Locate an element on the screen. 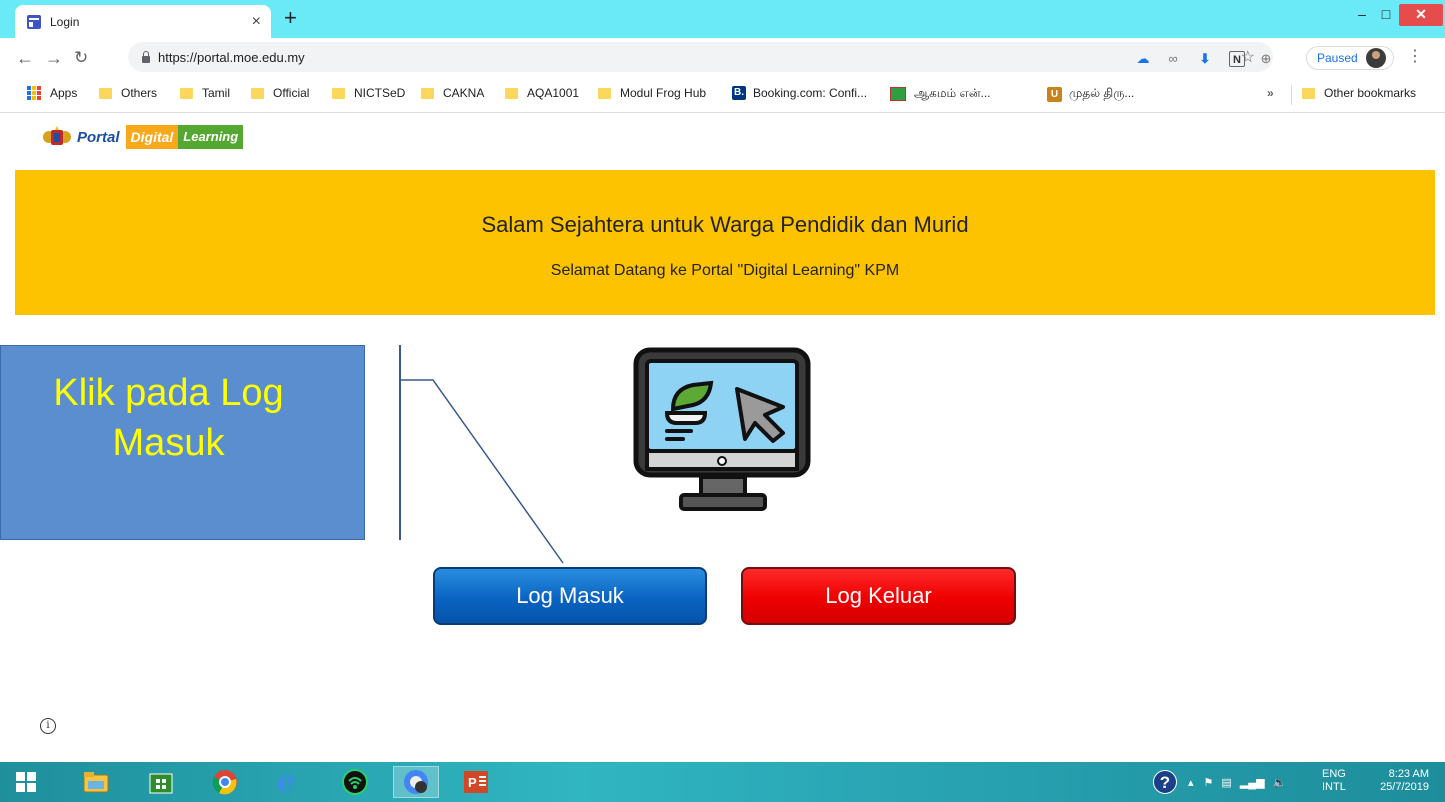 The image size is (1445, 802). clock-date: 25/7/2019 is located at coordinates (1404, 787).